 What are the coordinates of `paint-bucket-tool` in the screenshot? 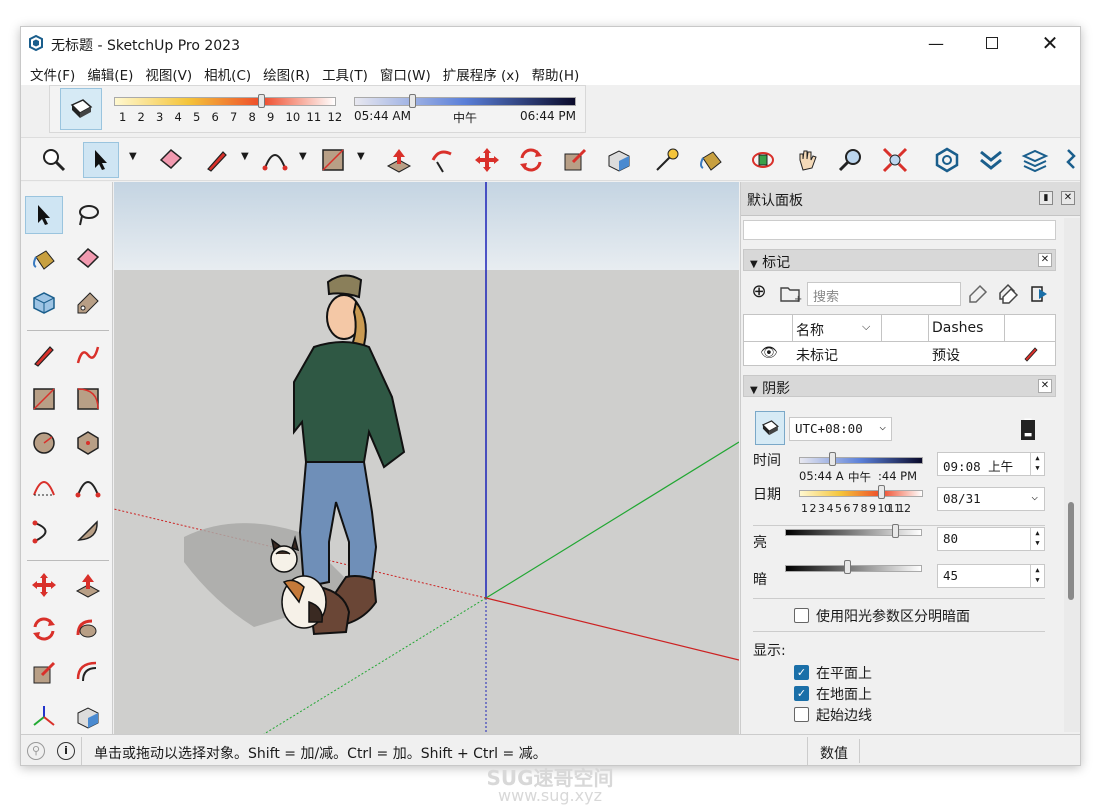 It's located at (44, 259).